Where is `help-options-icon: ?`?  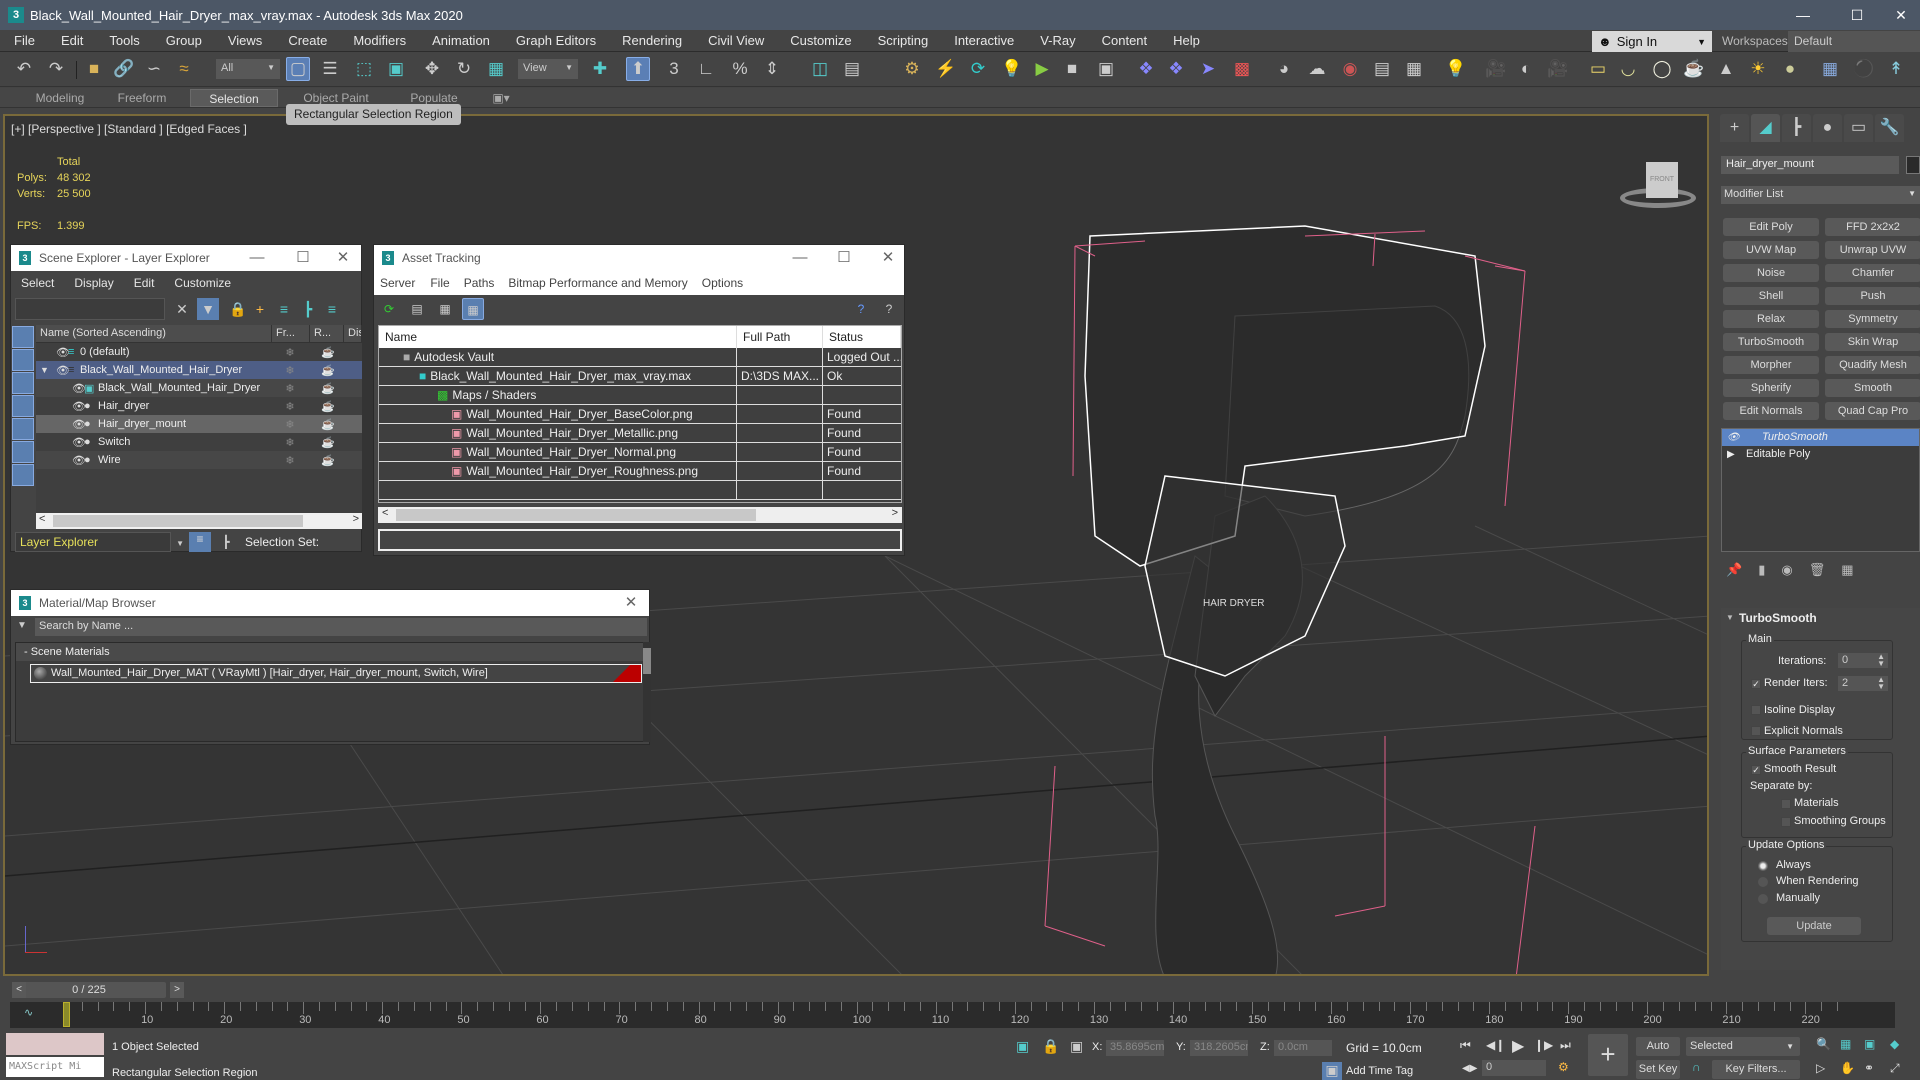 help-options-icon: ? is located at coordinates (889, 309).